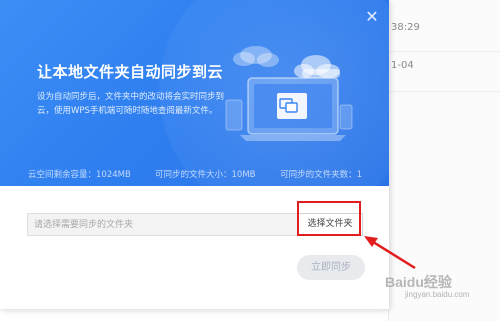 The width and height of the screenshot is (500, 321). I want to click on watermark-url: jingyan.baidu.com, so click(437, 294).